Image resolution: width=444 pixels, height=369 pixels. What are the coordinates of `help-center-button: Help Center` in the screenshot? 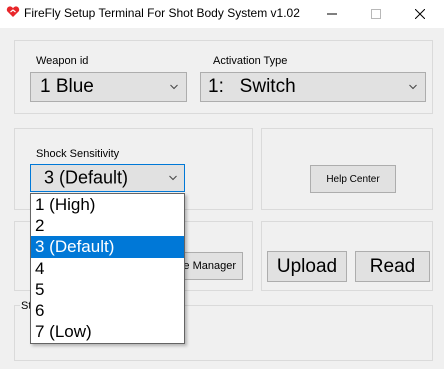 It's located at (353, 179).